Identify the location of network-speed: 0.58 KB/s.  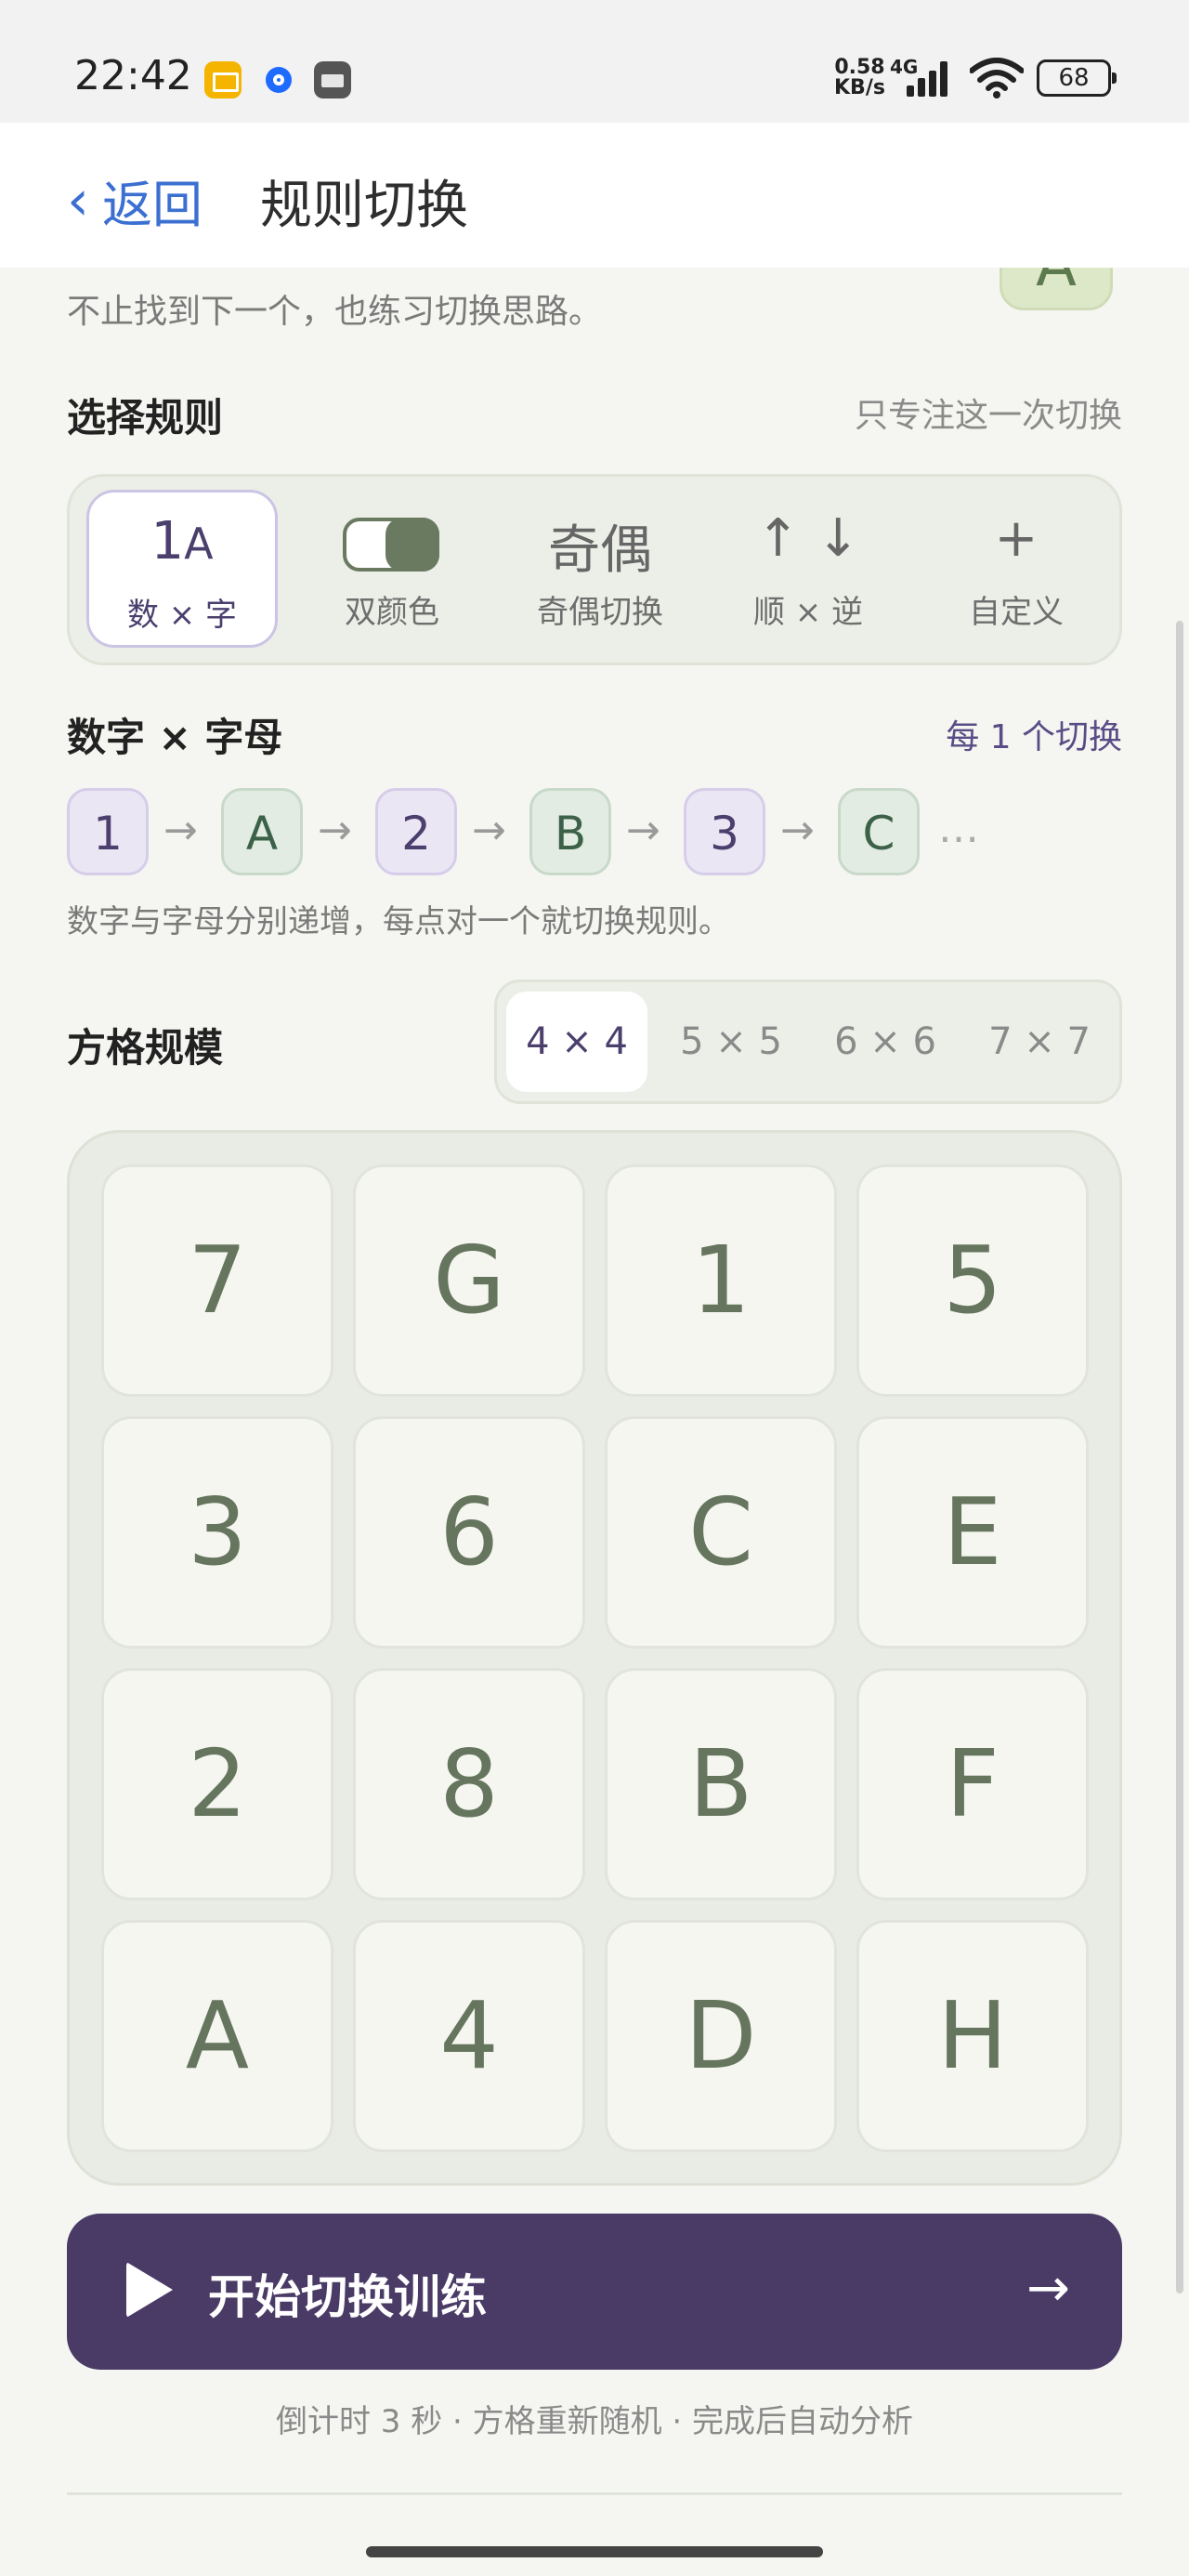
(860, 78).